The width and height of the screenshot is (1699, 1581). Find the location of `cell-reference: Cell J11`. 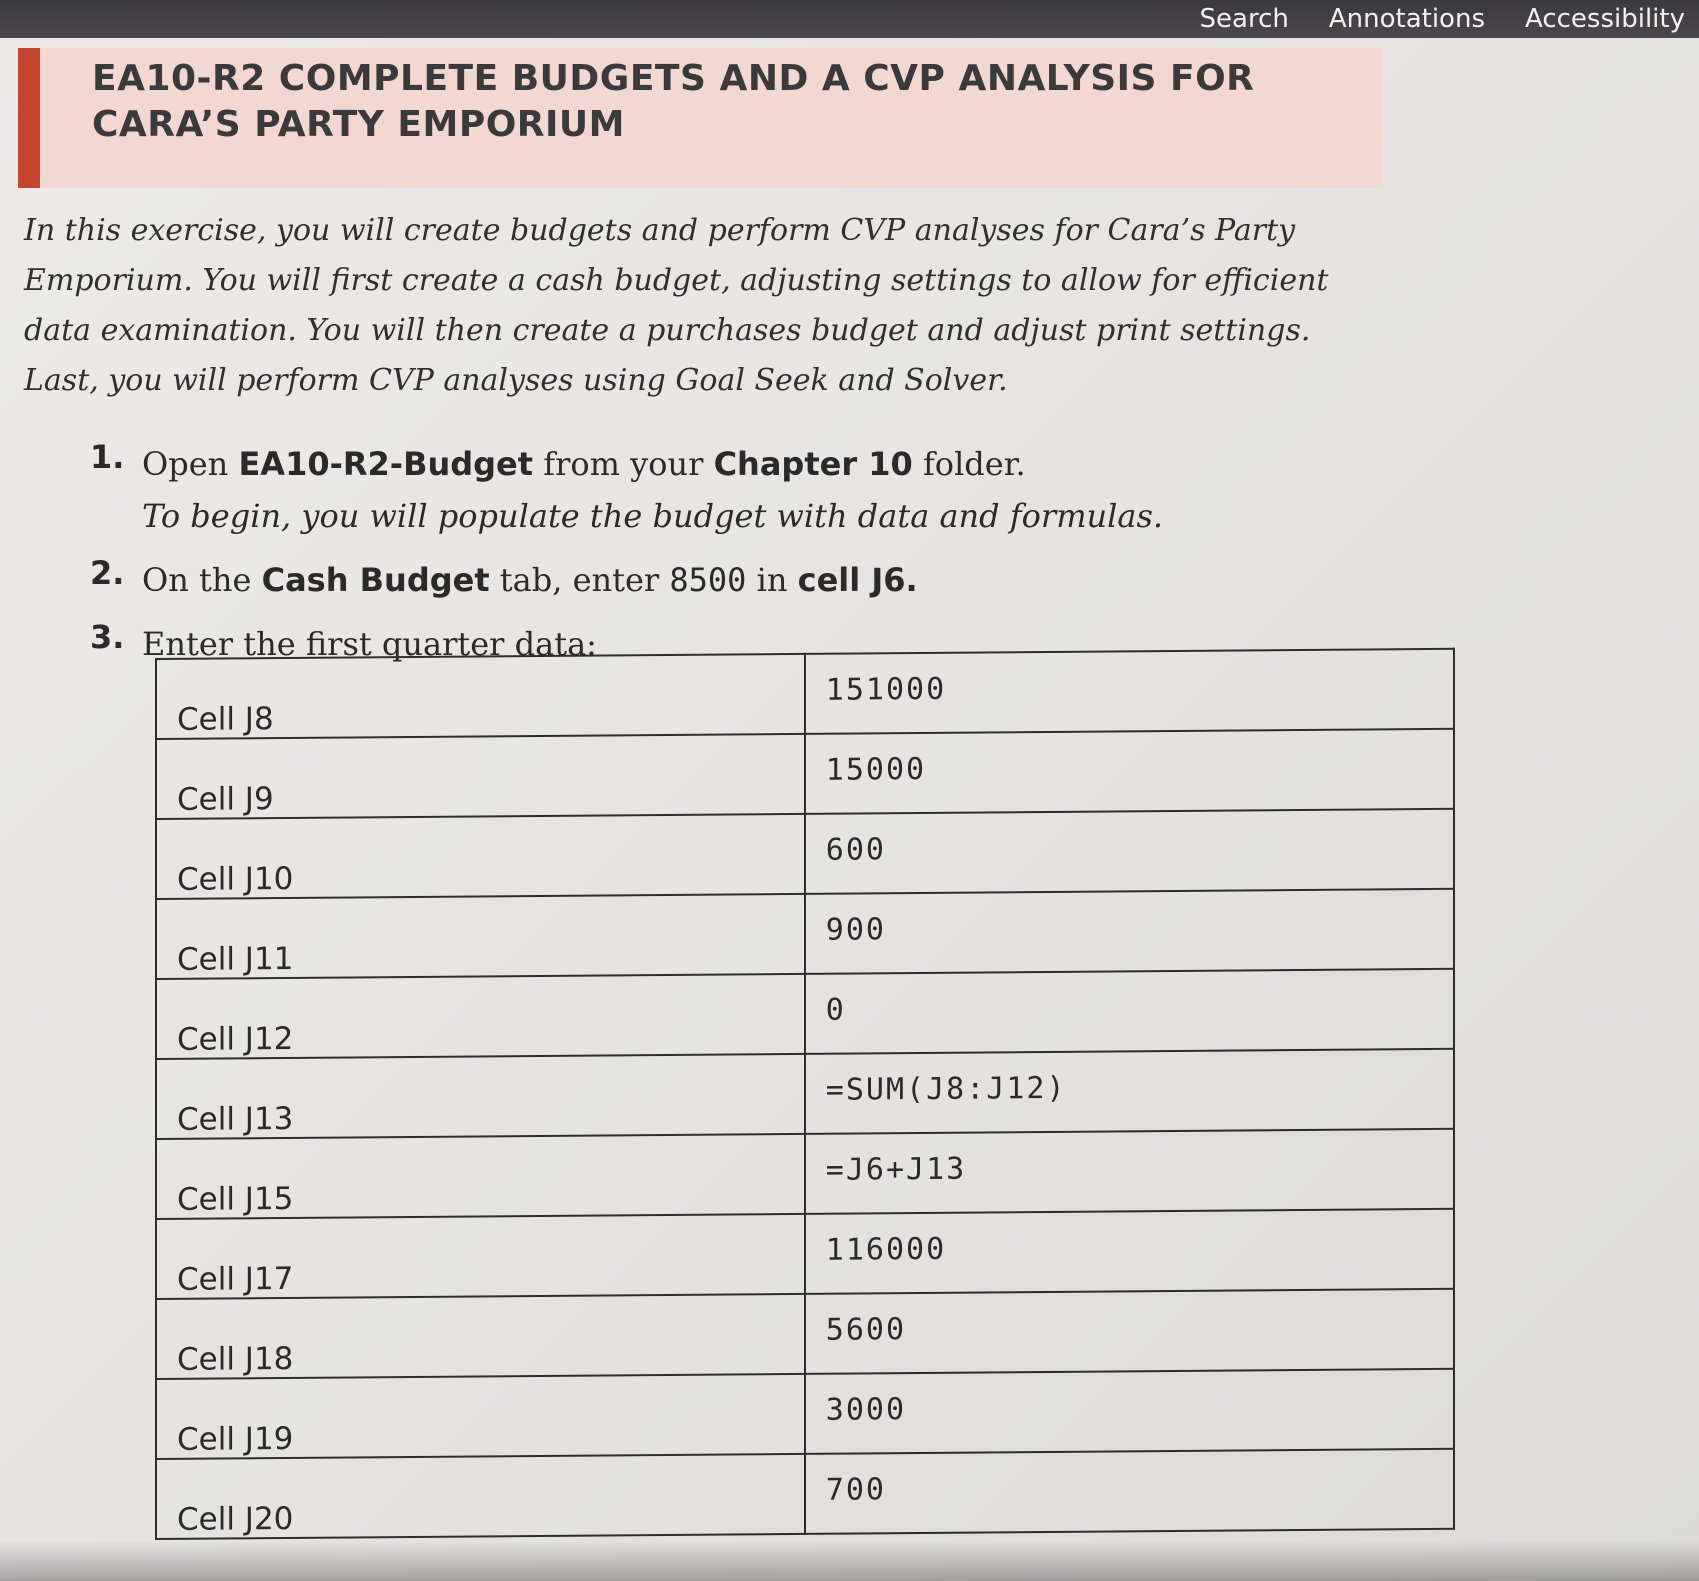

cell-reference: Cell J11 is located at coordinates (480, 936).